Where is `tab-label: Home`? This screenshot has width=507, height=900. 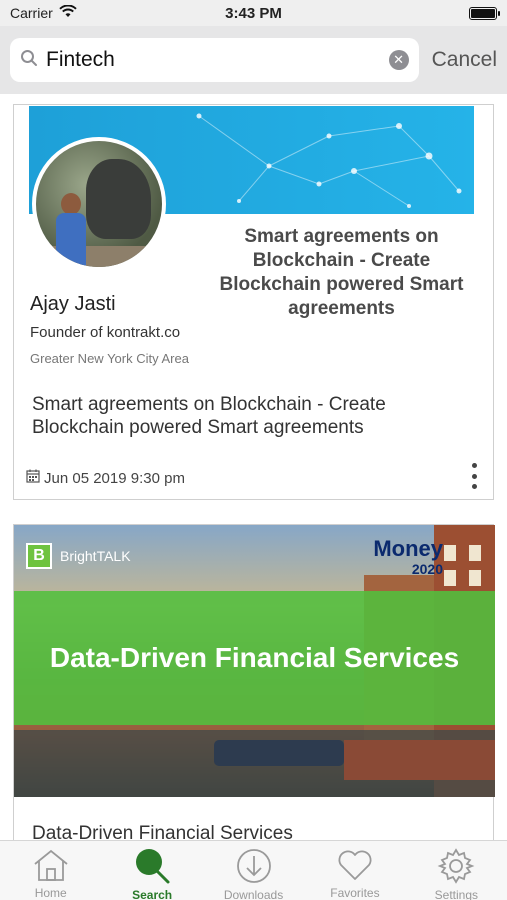 tab-label: Home is located at coordinates (50, 893).